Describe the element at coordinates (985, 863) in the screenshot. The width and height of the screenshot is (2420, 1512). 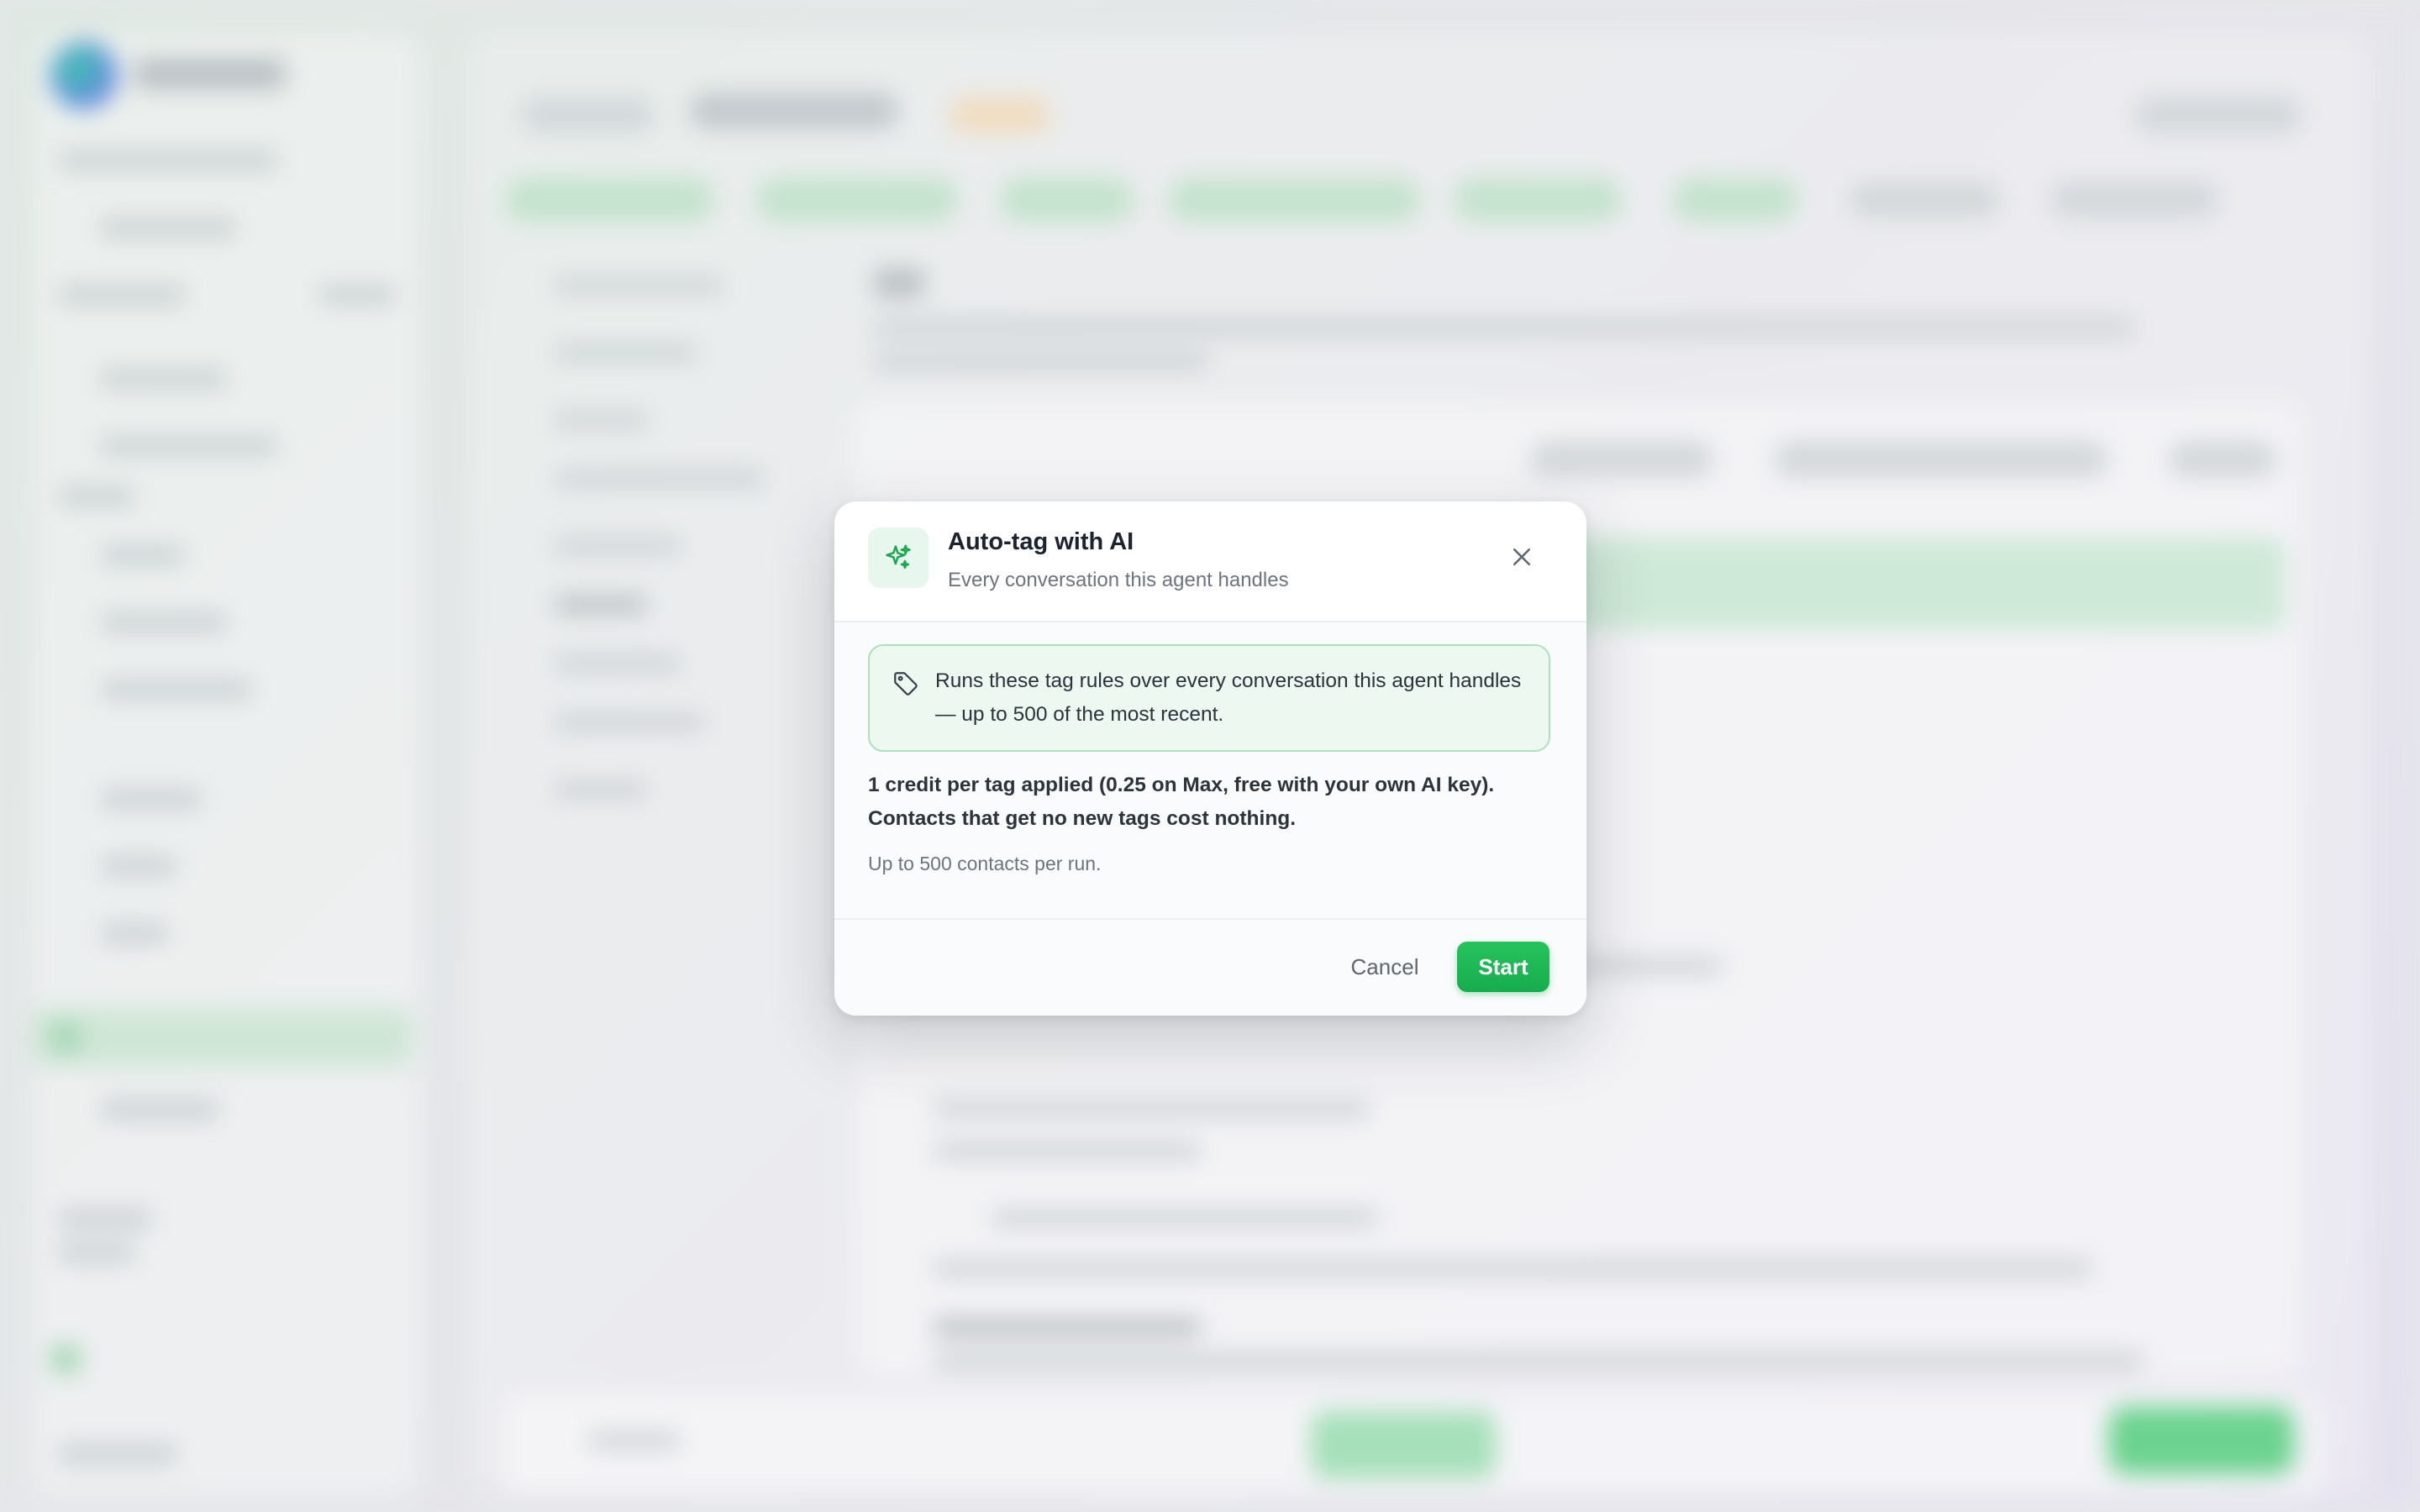
I see `limit-note: Up to 500 contacts per run.` at that location.